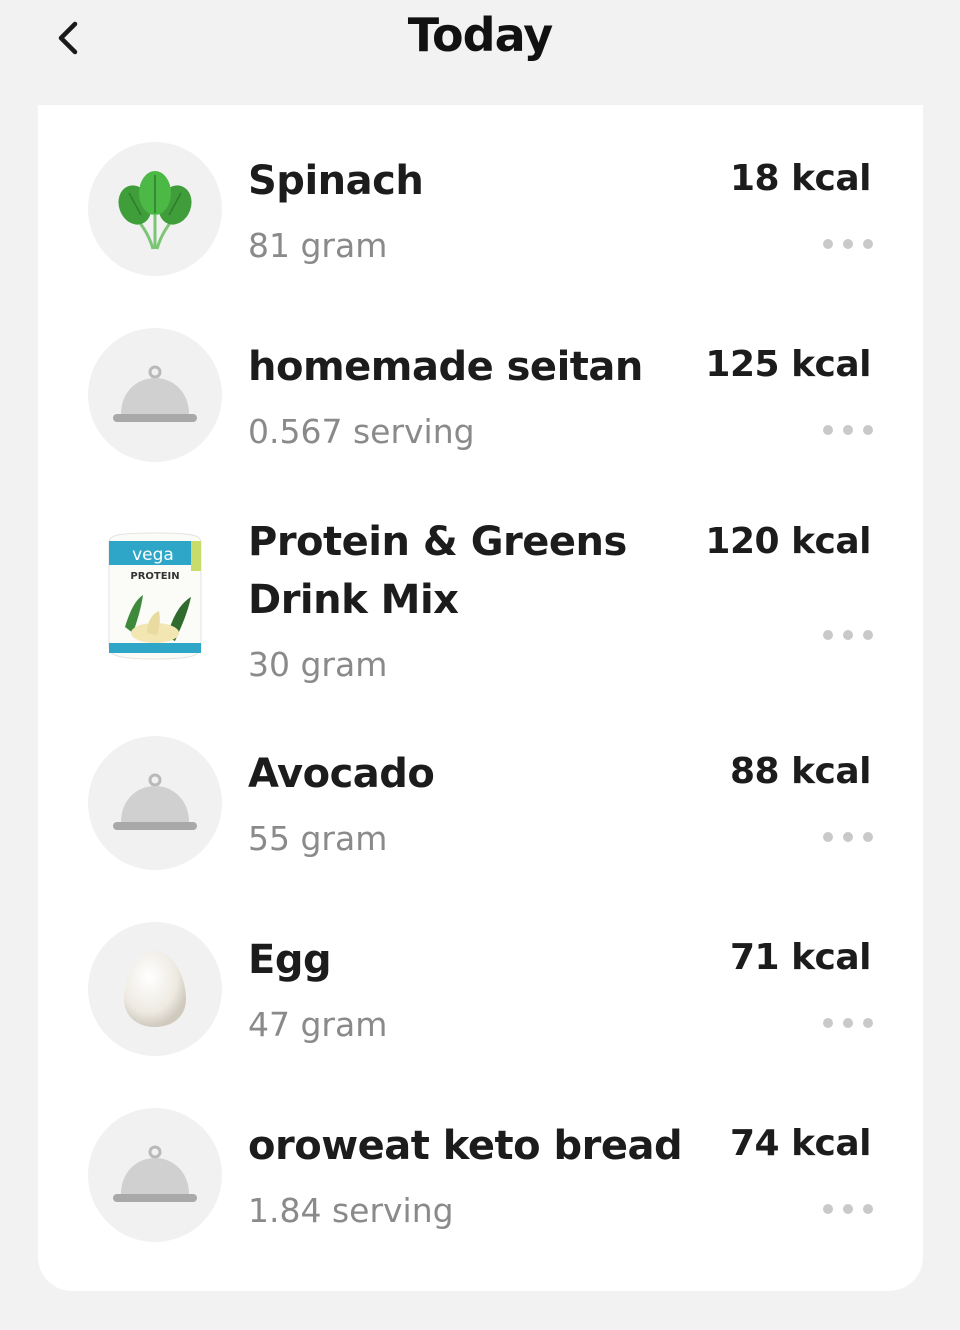 The image size is (960, 1330). I want to click on food-kcal: 74 kcal, so click(800, 1143).